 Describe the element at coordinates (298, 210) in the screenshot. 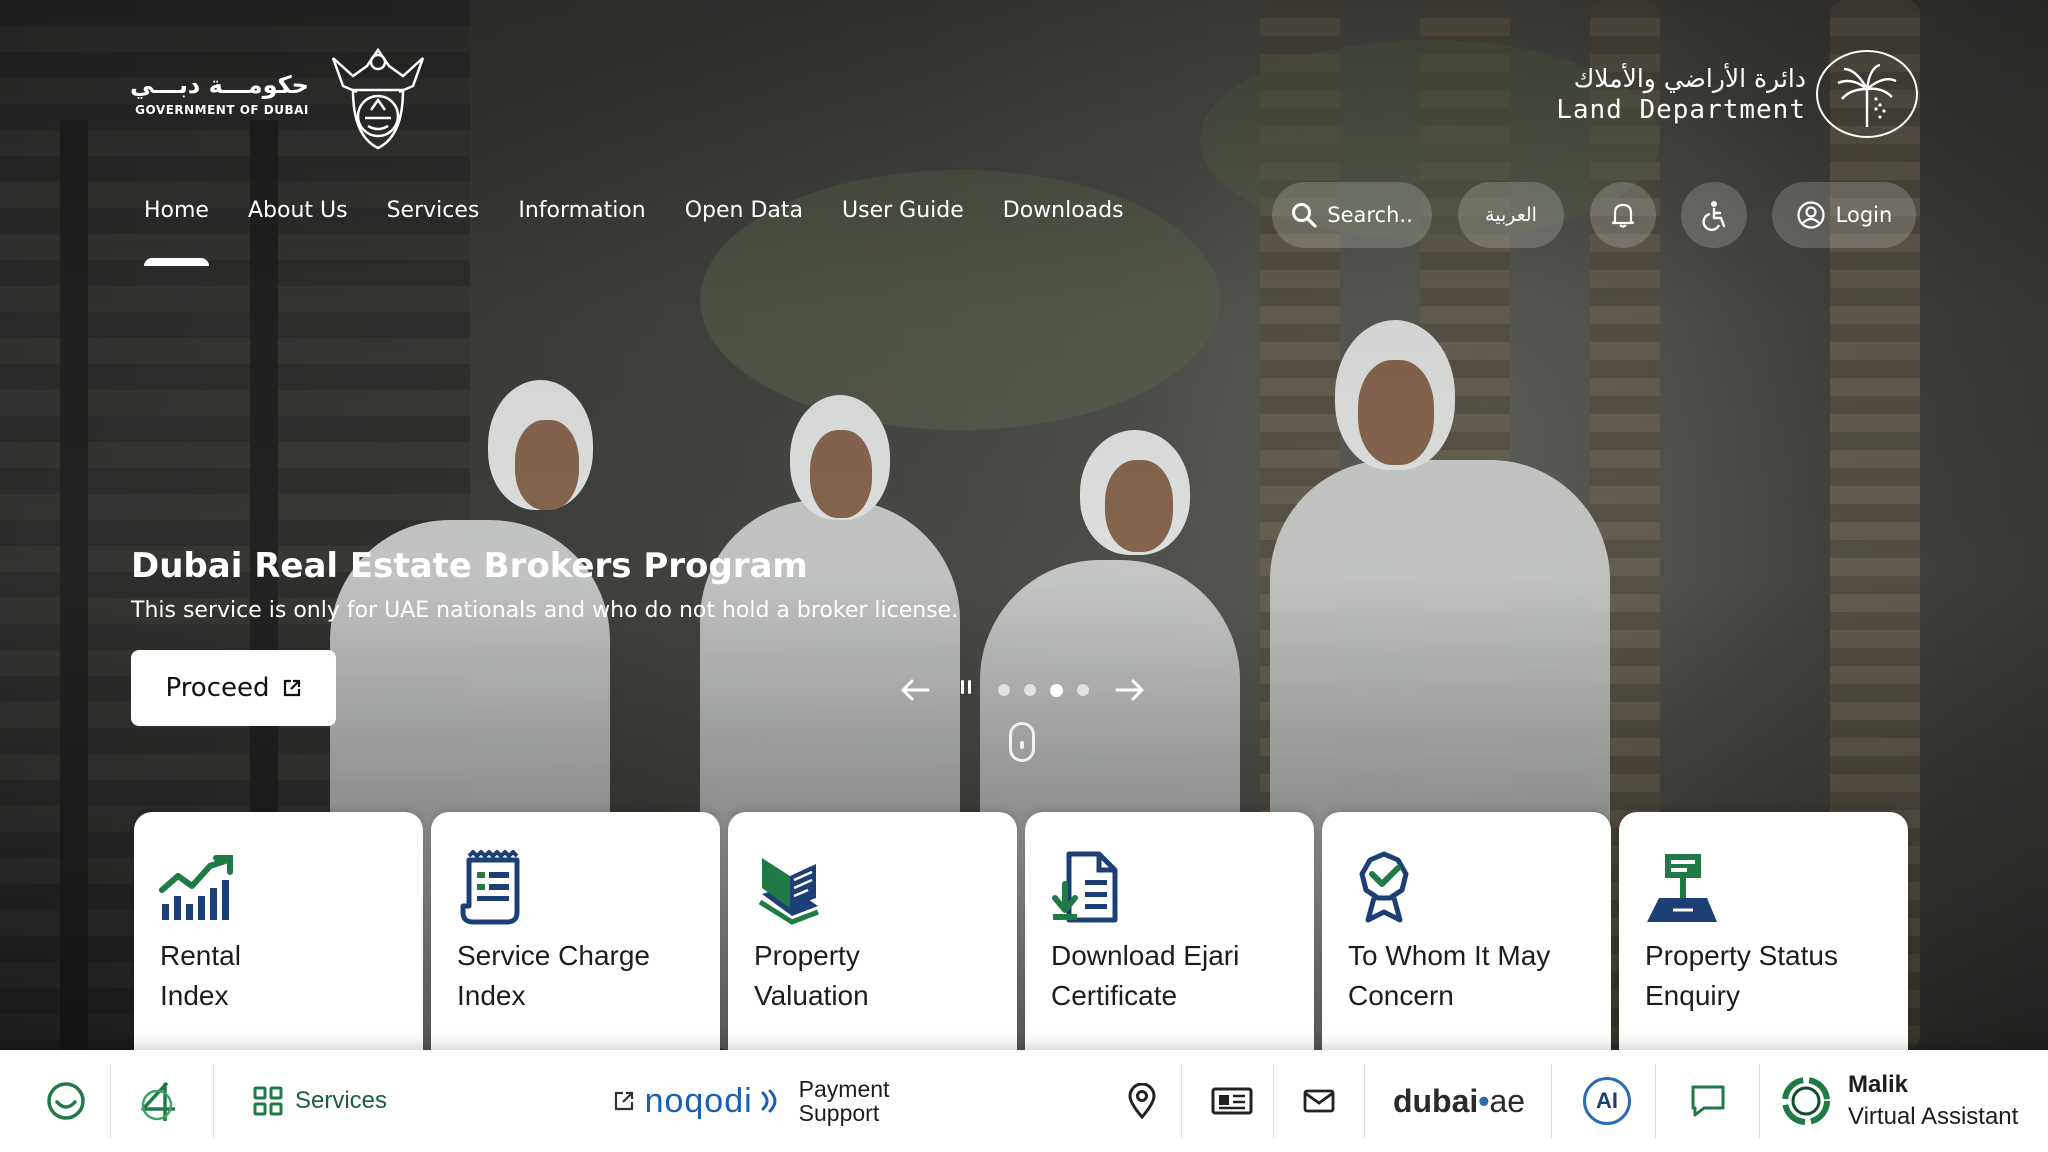

I see `nav-about-us: About Us` at that location.